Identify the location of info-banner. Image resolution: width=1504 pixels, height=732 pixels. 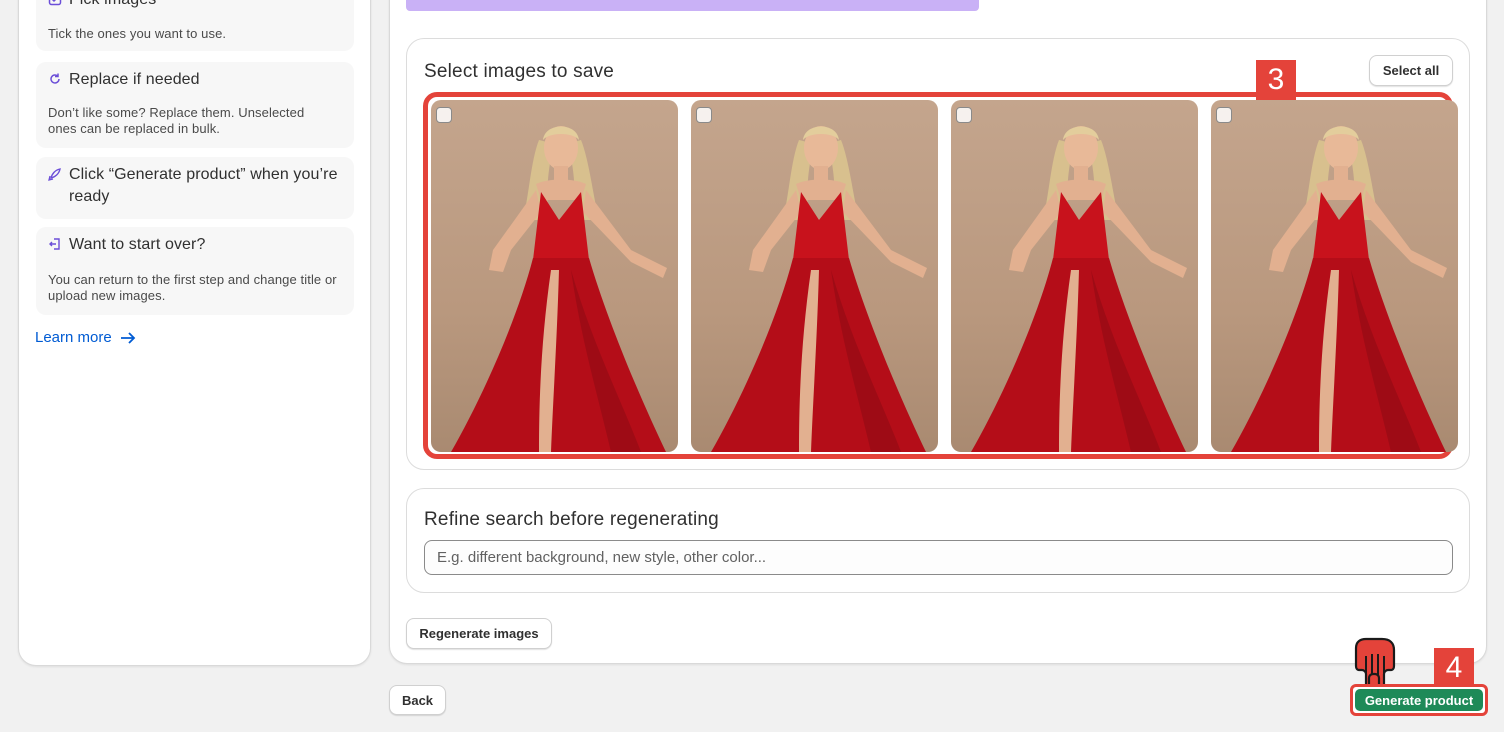
(692, 5).